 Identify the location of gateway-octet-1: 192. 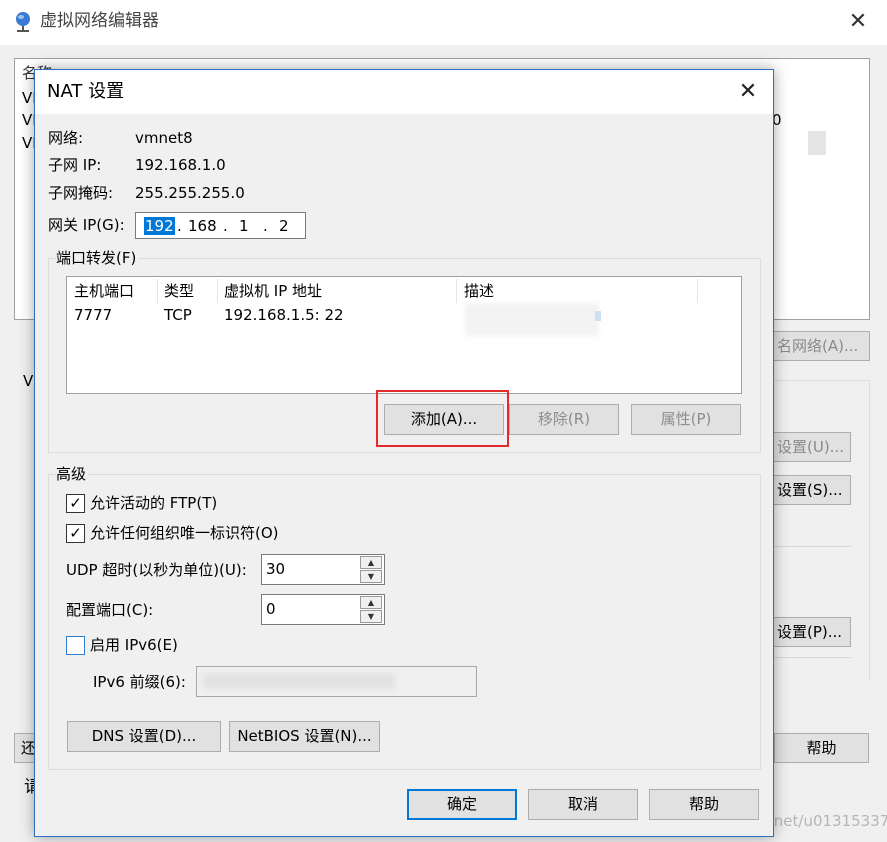
(159, 226).